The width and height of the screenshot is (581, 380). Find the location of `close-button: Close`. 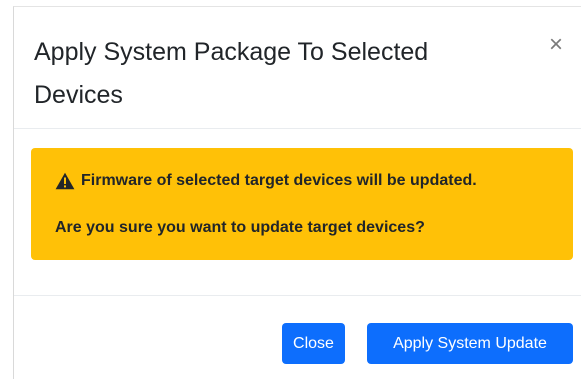

close-button: Close is located at coordinates (313, 343).